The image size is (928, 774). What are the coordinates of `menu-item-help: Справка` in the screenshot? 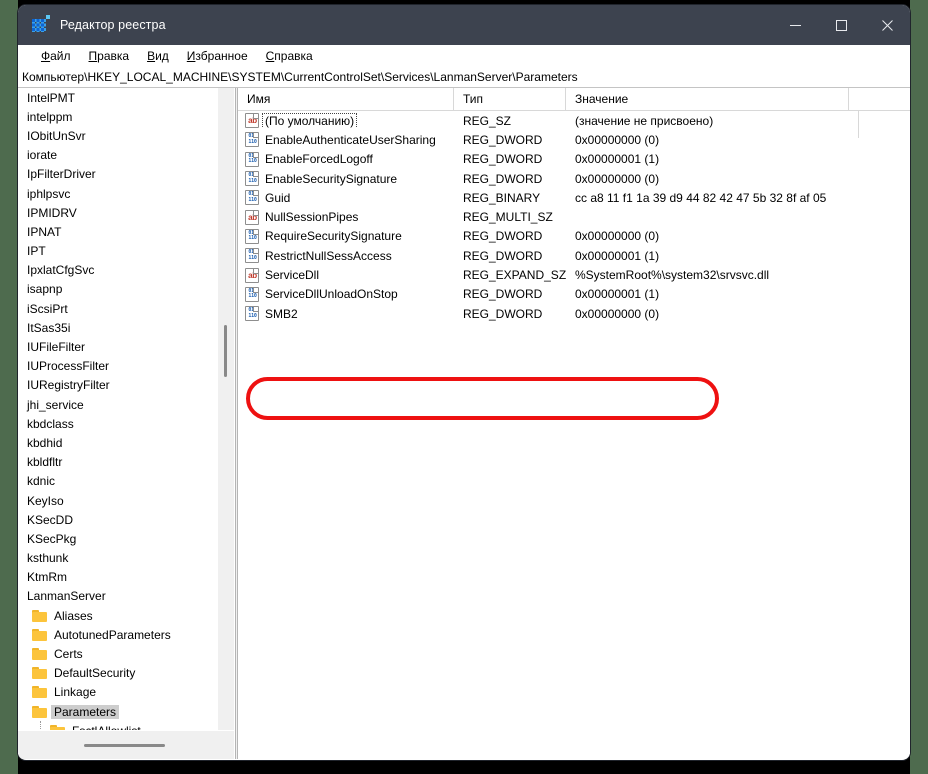 It's located at (289, 56).